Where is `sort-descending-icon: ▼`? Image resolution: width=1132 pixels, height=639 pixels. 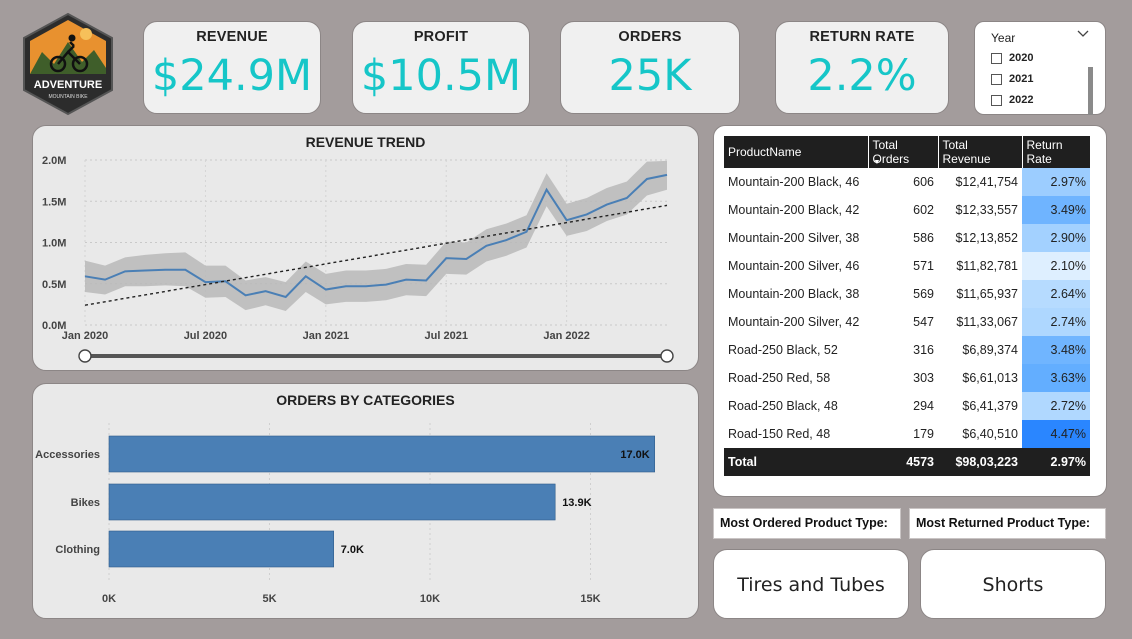 sort-descending-icon: ▼ is located at coordinates (877, 162).